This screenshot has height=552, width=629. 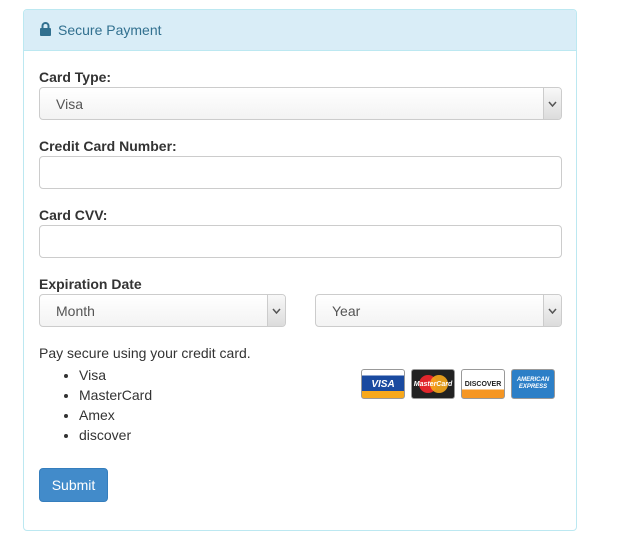 I want to click on card-type-label: Card Type:, so click(x=75, y=77).